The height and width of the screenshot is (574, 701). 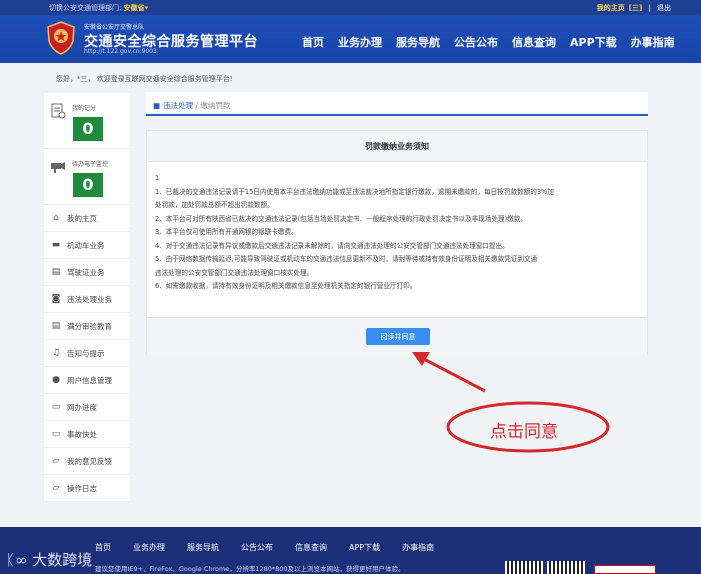 What do you see at coordinates (61, 38) in the screenshot?
I see `police-emblem-icon` at bounding box center [61, 38].